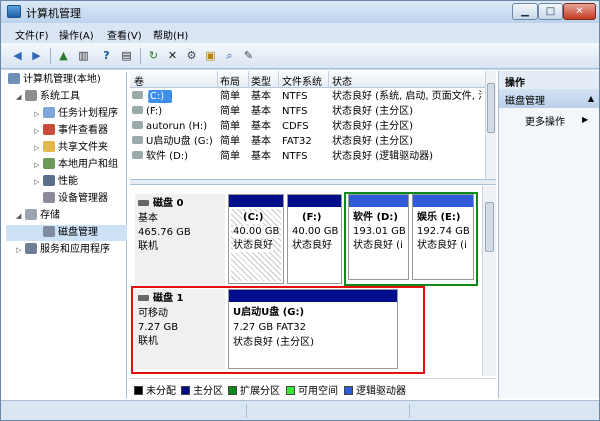 The height and width of the screenshot is (421, 600). I want to click on refresh-icon: ↻, so click(153, 55).